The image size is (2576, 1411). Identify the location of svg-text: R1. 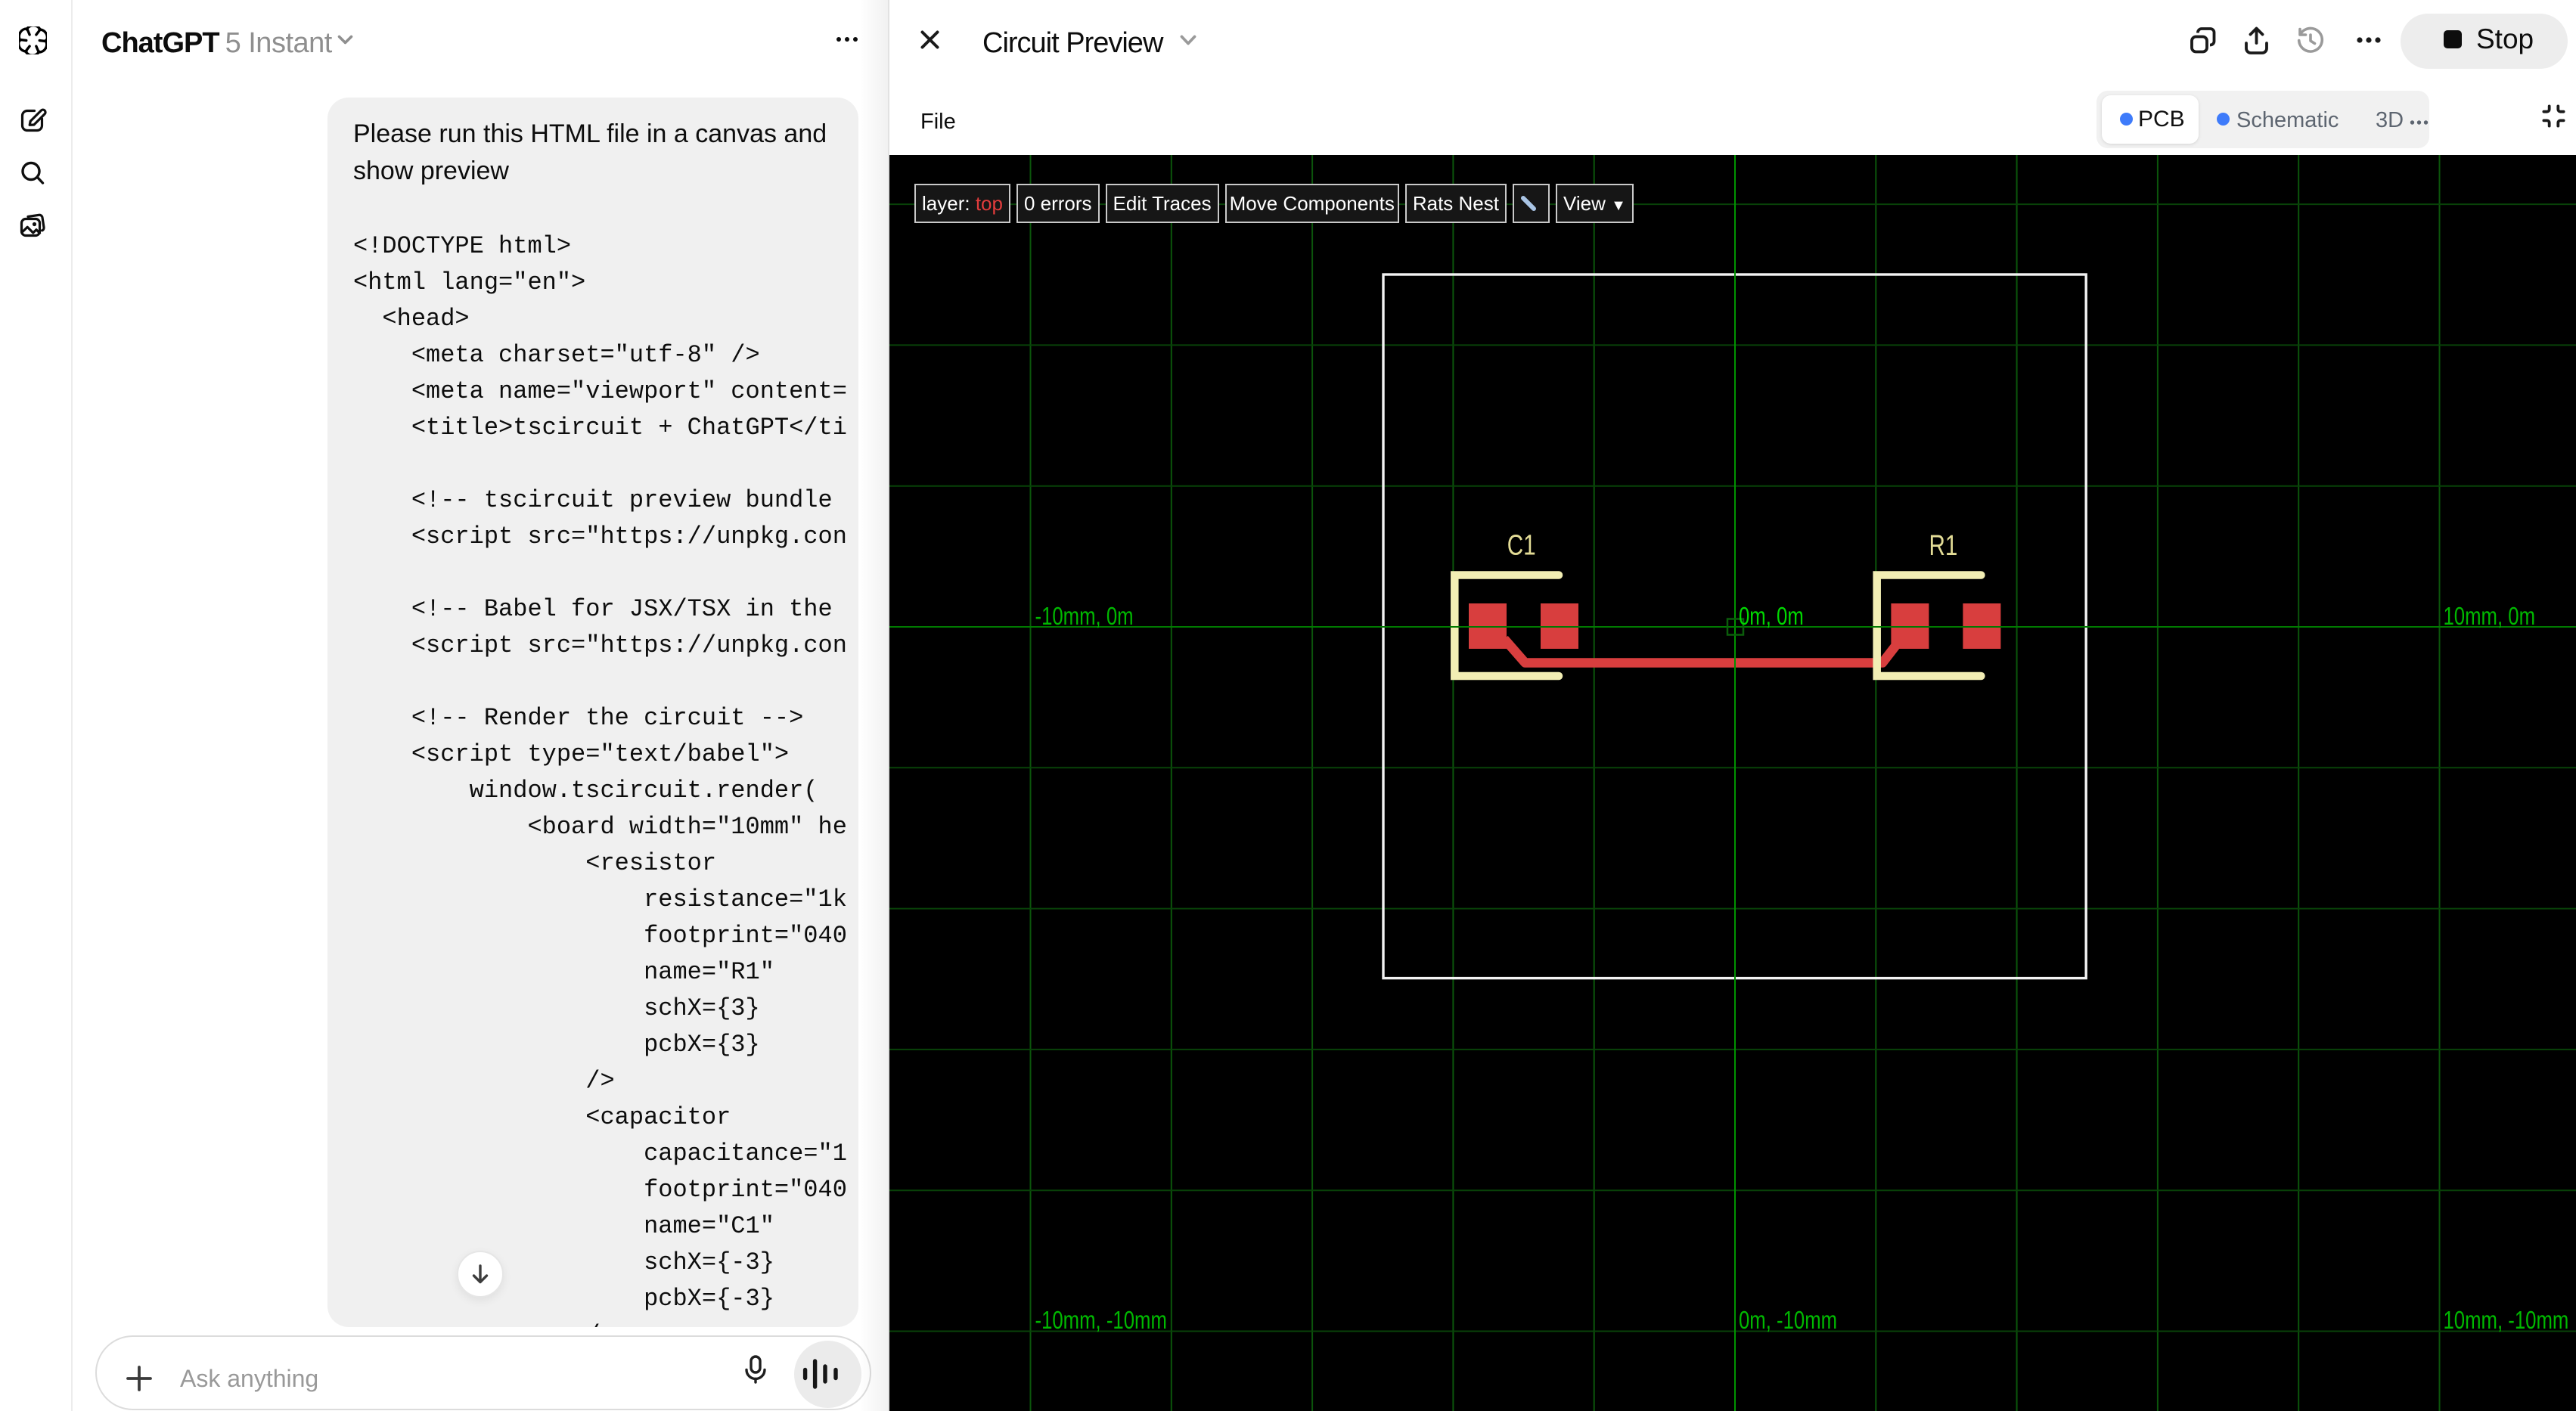
(1943, 546).